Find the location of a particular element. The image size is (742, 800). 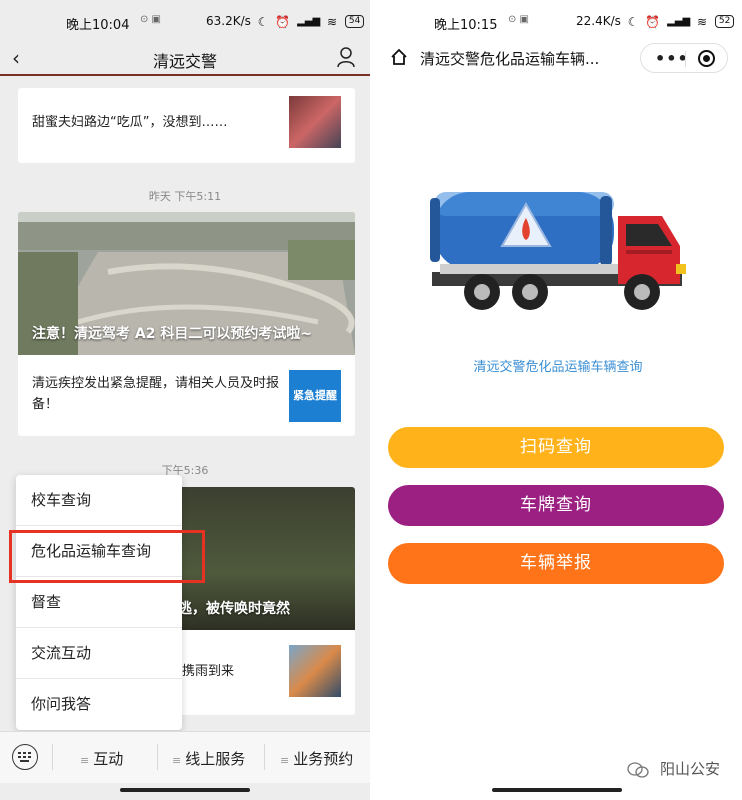

popup-menu: 校车查询 危化品运输车查询 督查 交流互动 你问我答 is located at coordinates (99, 602).